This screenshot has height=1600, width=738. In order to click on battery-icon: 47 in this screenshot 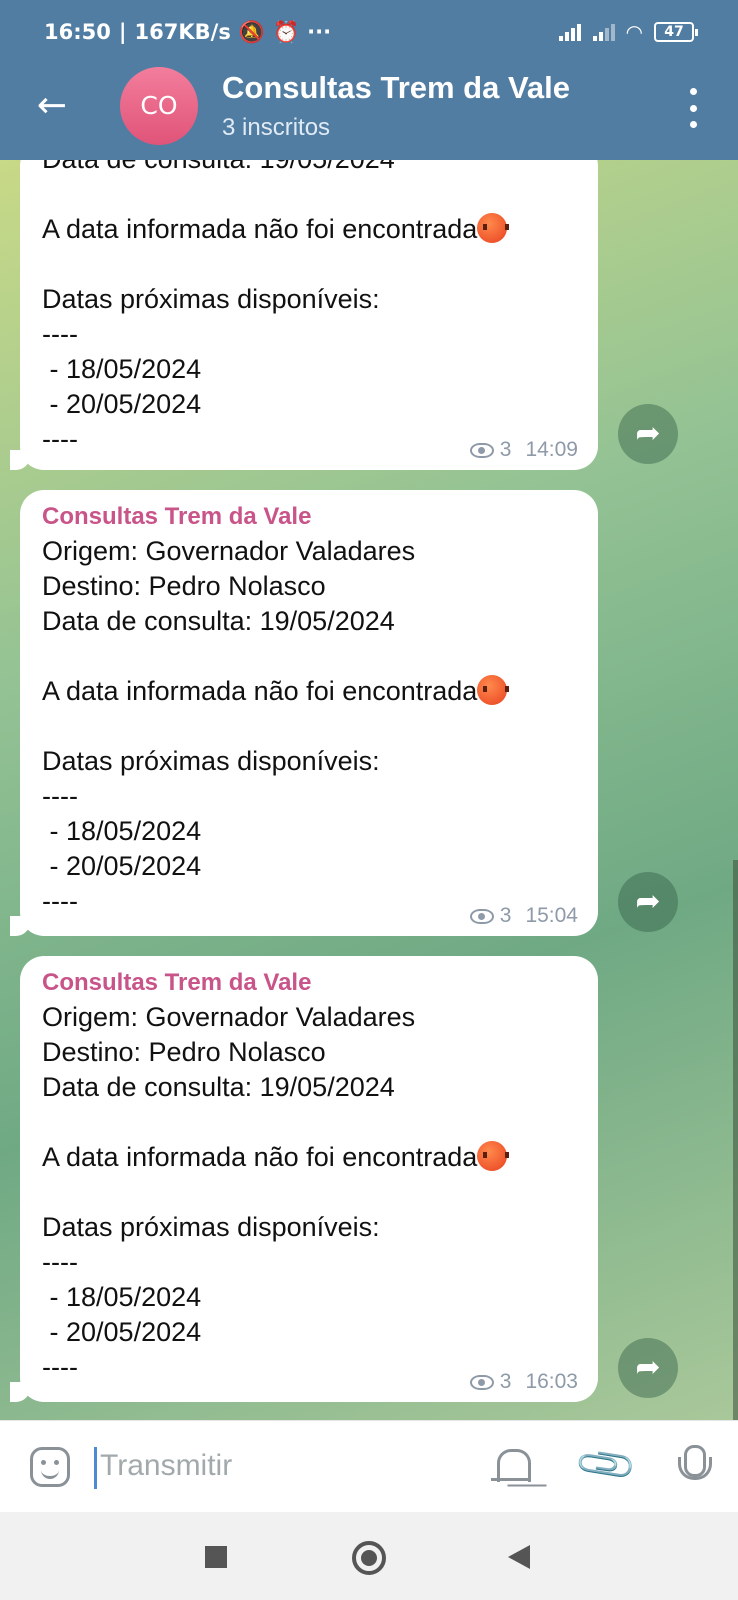, I will do `click(676, 32)`.